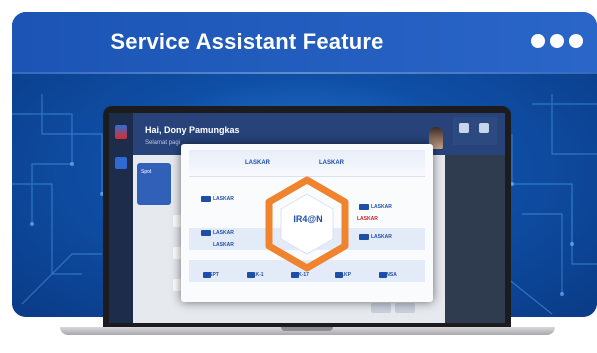 The width and height of the screenshot is (597, 353). I want to click on hub-label: IR4@N, so click(308, 219).